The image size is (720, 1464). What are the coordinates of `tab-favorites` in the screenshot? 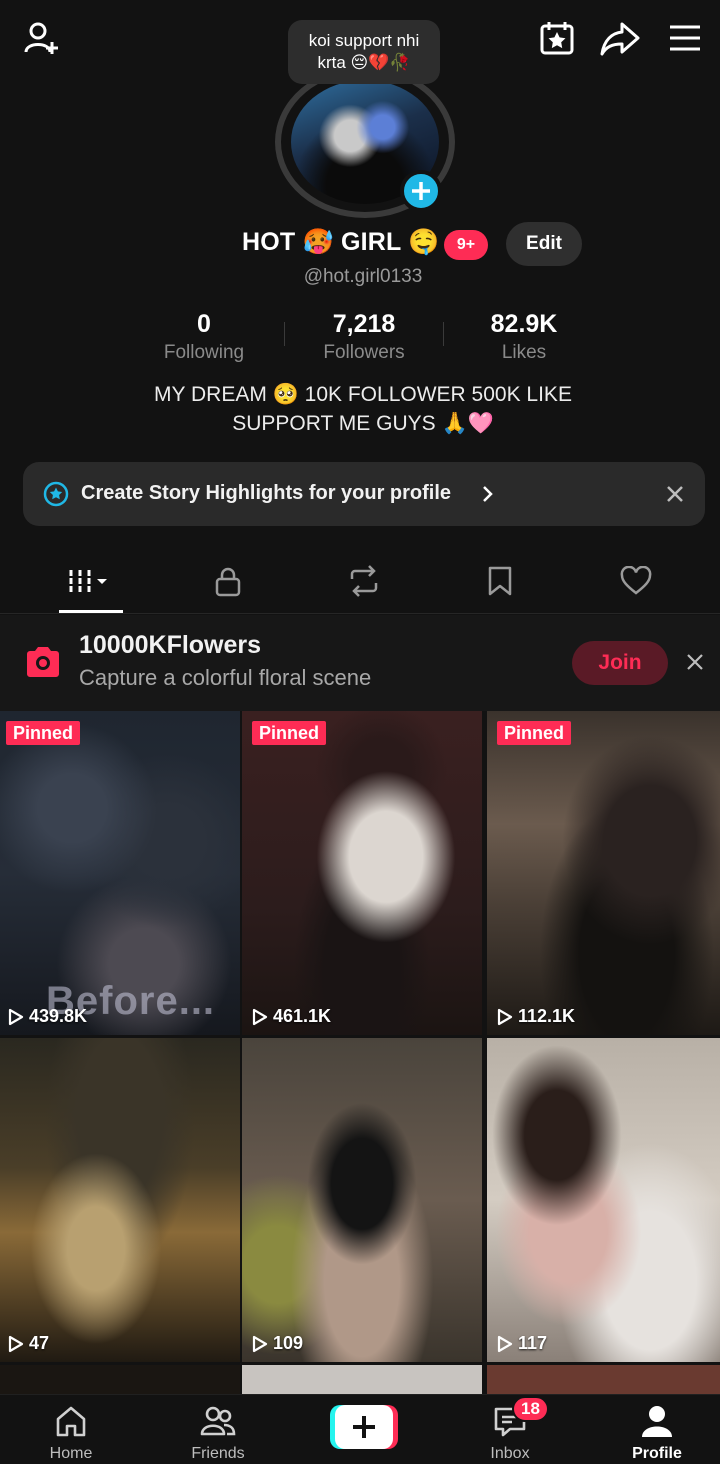 It's located at (500, 581).